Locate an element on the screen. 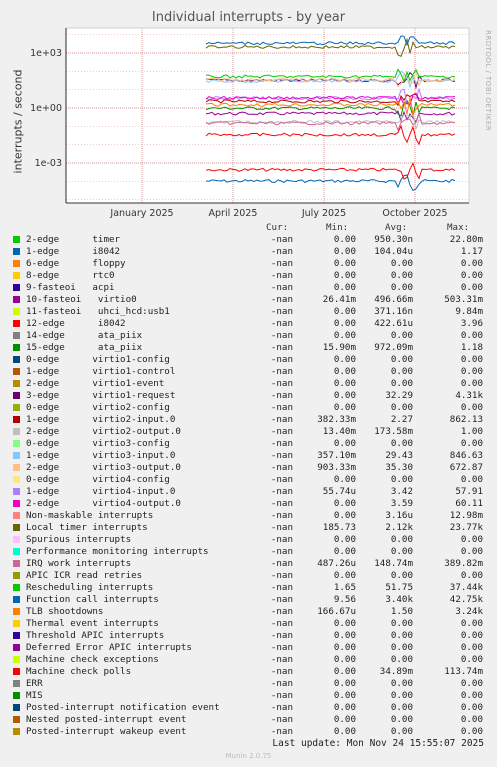 Image resolution: width=497 pixels, height=767 pixels. legend-max-value: 389.82m is located at coordinates (463, 563).